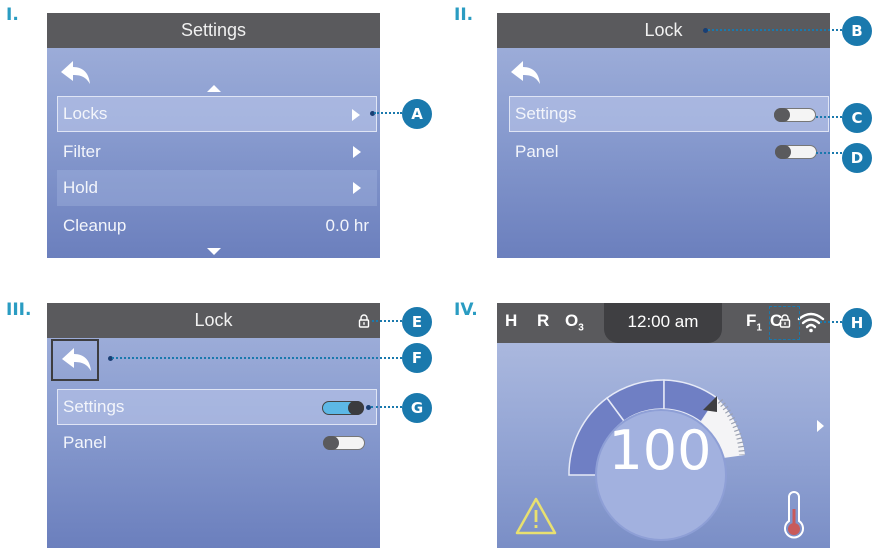 The image size is (875, 548). Describe the element at coordinates (581, 328) in the screenshot. I see `ozone-subscript: 3` at that location.